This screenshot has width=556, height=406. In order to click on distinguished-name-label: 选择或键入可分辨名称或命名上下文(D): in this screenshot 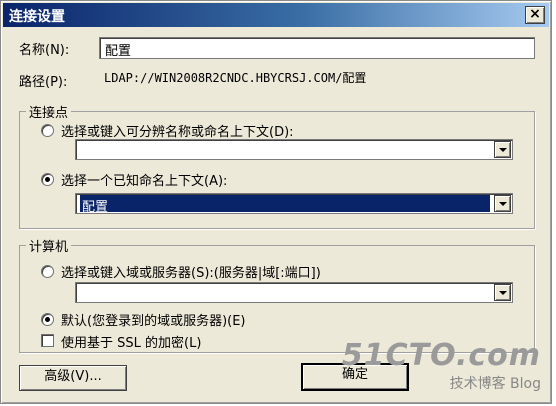, I will do `click(177, 132)`.